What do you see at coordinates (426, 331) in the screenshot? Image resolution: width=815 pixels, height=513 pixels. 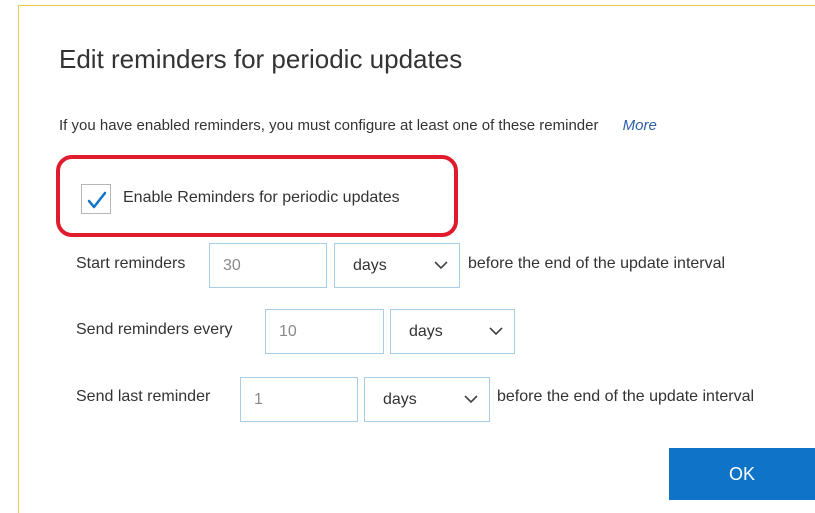 I see `send-every-unit-value: days` at bounding box center [426, 331].